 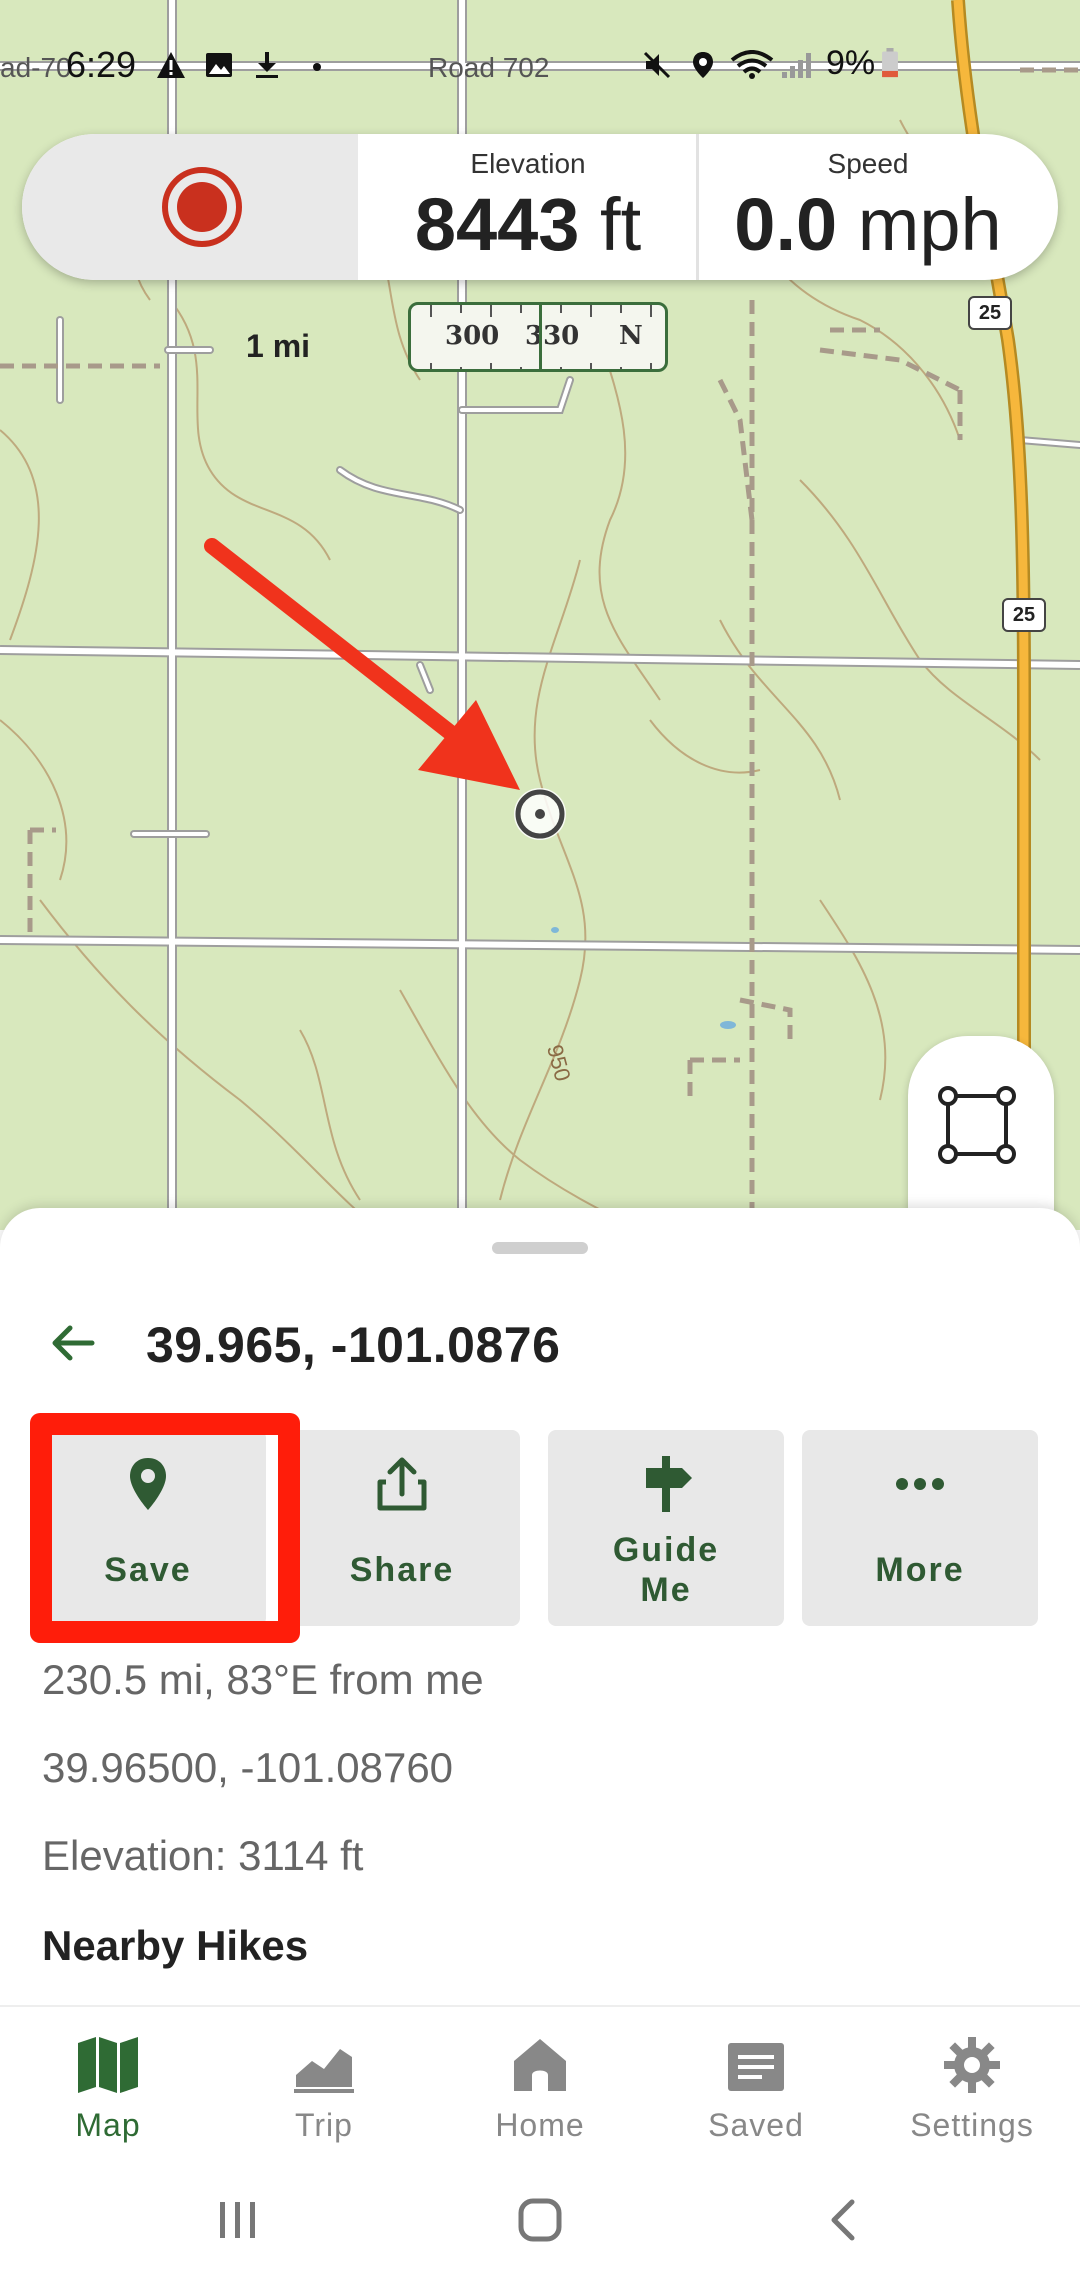 I want to click on back-system-icon, so click(x=844, y=2220).